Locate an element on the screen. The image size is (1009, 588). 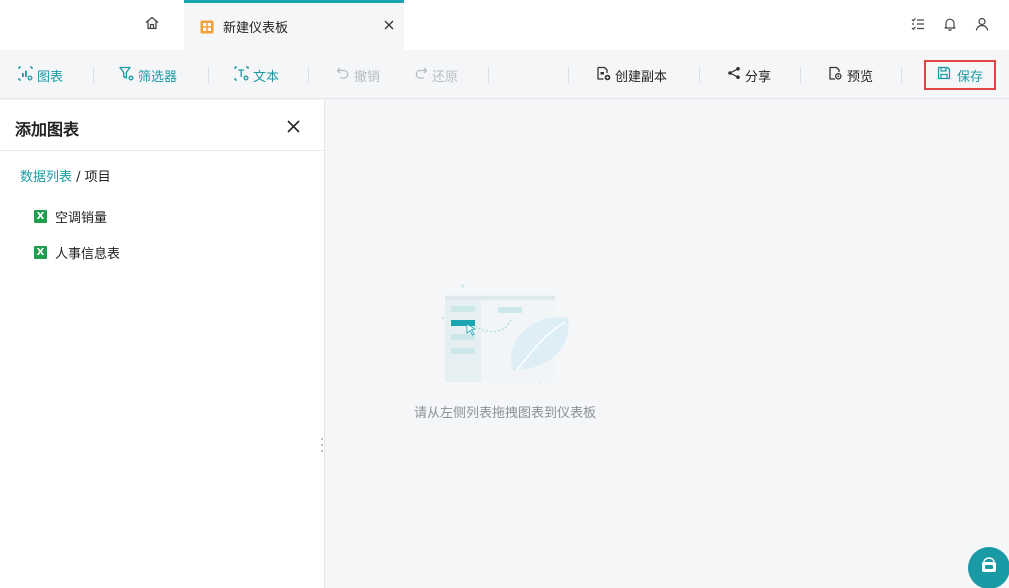
breadcrumb-root-link: 数据列表 is located at coordinates (46, 177).